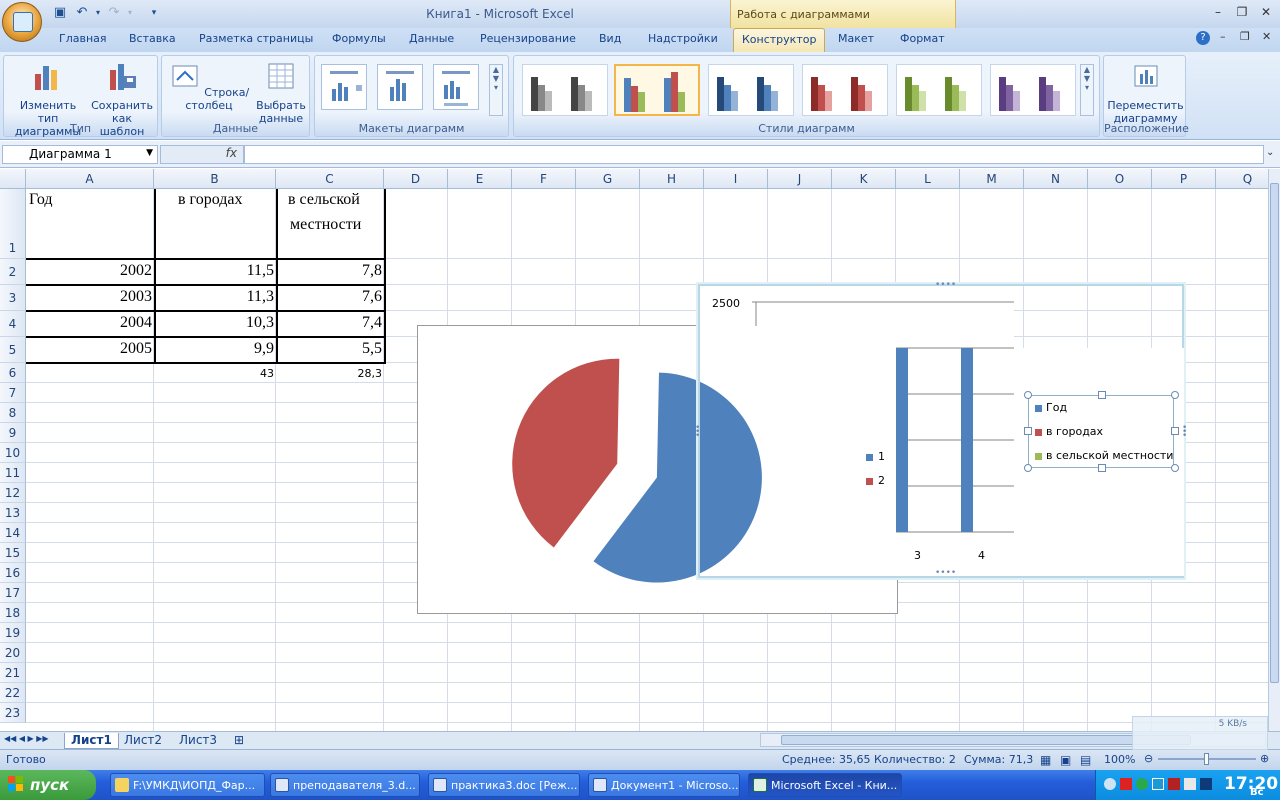  I want to click on cell-a2: 2002, so click(89, 271).